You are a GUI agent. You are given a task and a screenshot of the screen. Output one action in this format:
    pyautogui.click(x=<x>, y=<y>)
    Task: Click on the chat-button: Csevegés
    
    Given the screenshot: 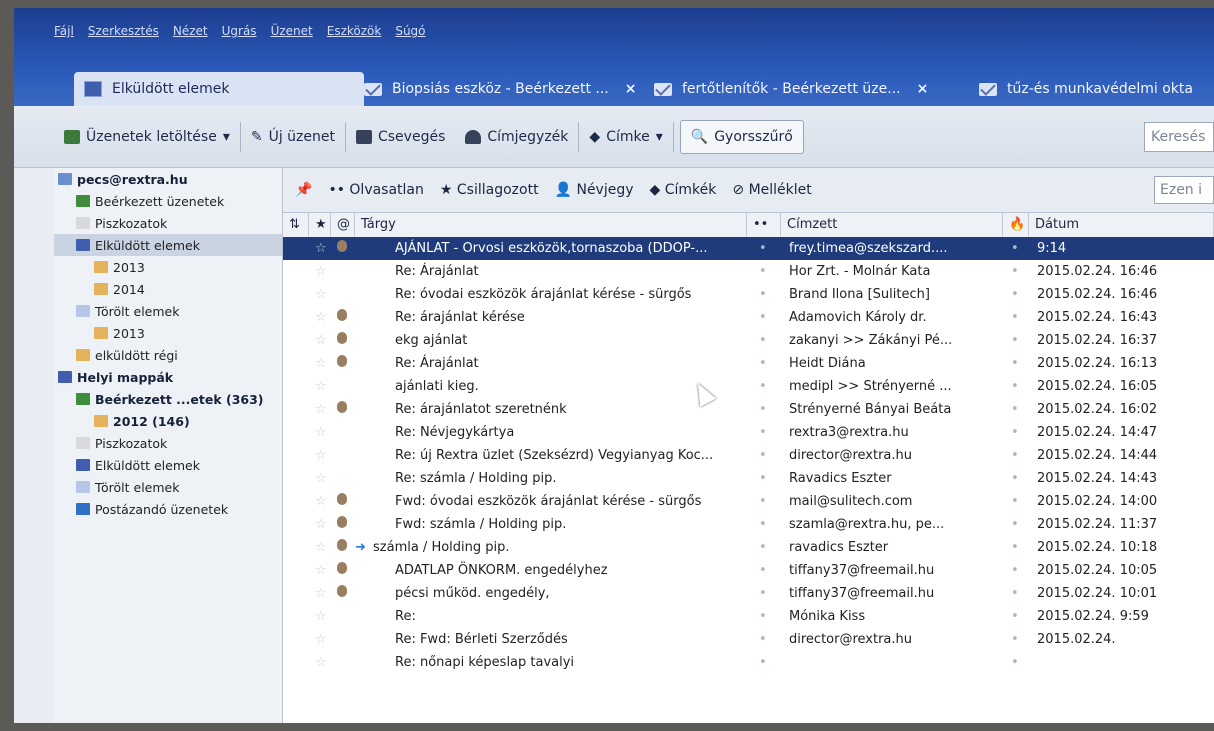 What is the action you would take?
    pyautogui.click(x=400, y=137)
    